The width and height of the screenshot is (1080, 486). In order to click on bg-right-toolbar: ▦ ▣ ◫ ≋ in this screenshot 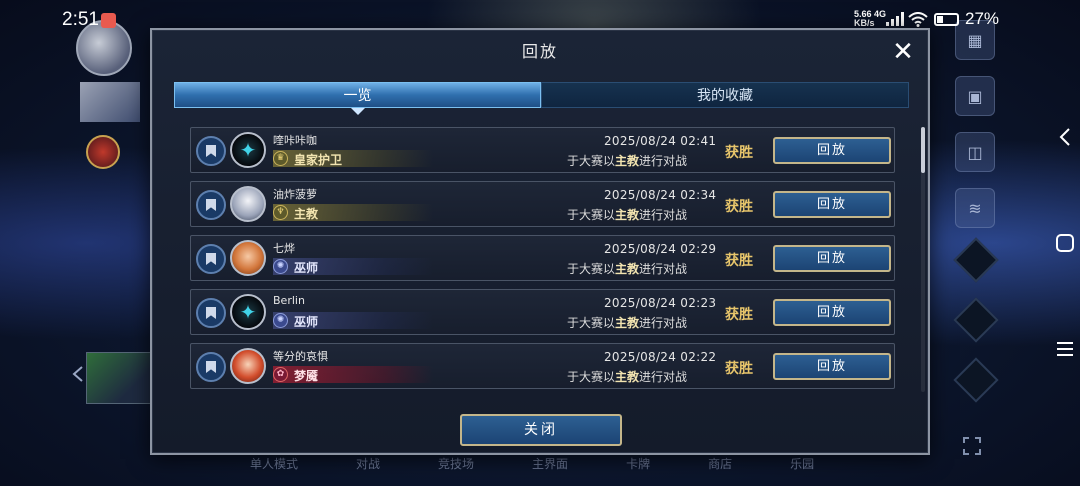, I will do `click(976, 222)`.